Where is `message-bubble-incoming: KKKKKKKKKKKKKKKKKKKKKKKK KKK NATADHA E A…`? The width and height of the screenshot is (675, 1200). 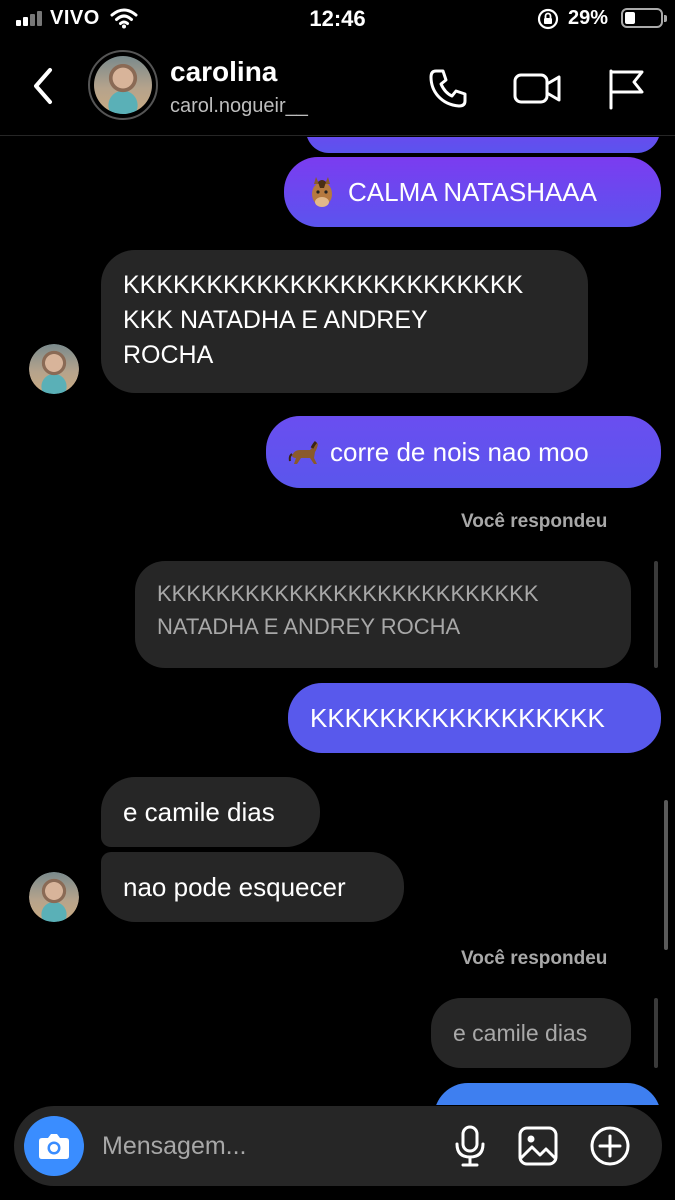 message-bubble-incoming: KKKKKKKKKKKKKKKKKKKKKKKK KKK NATADHA E A… is located at coordinates (344, 321).